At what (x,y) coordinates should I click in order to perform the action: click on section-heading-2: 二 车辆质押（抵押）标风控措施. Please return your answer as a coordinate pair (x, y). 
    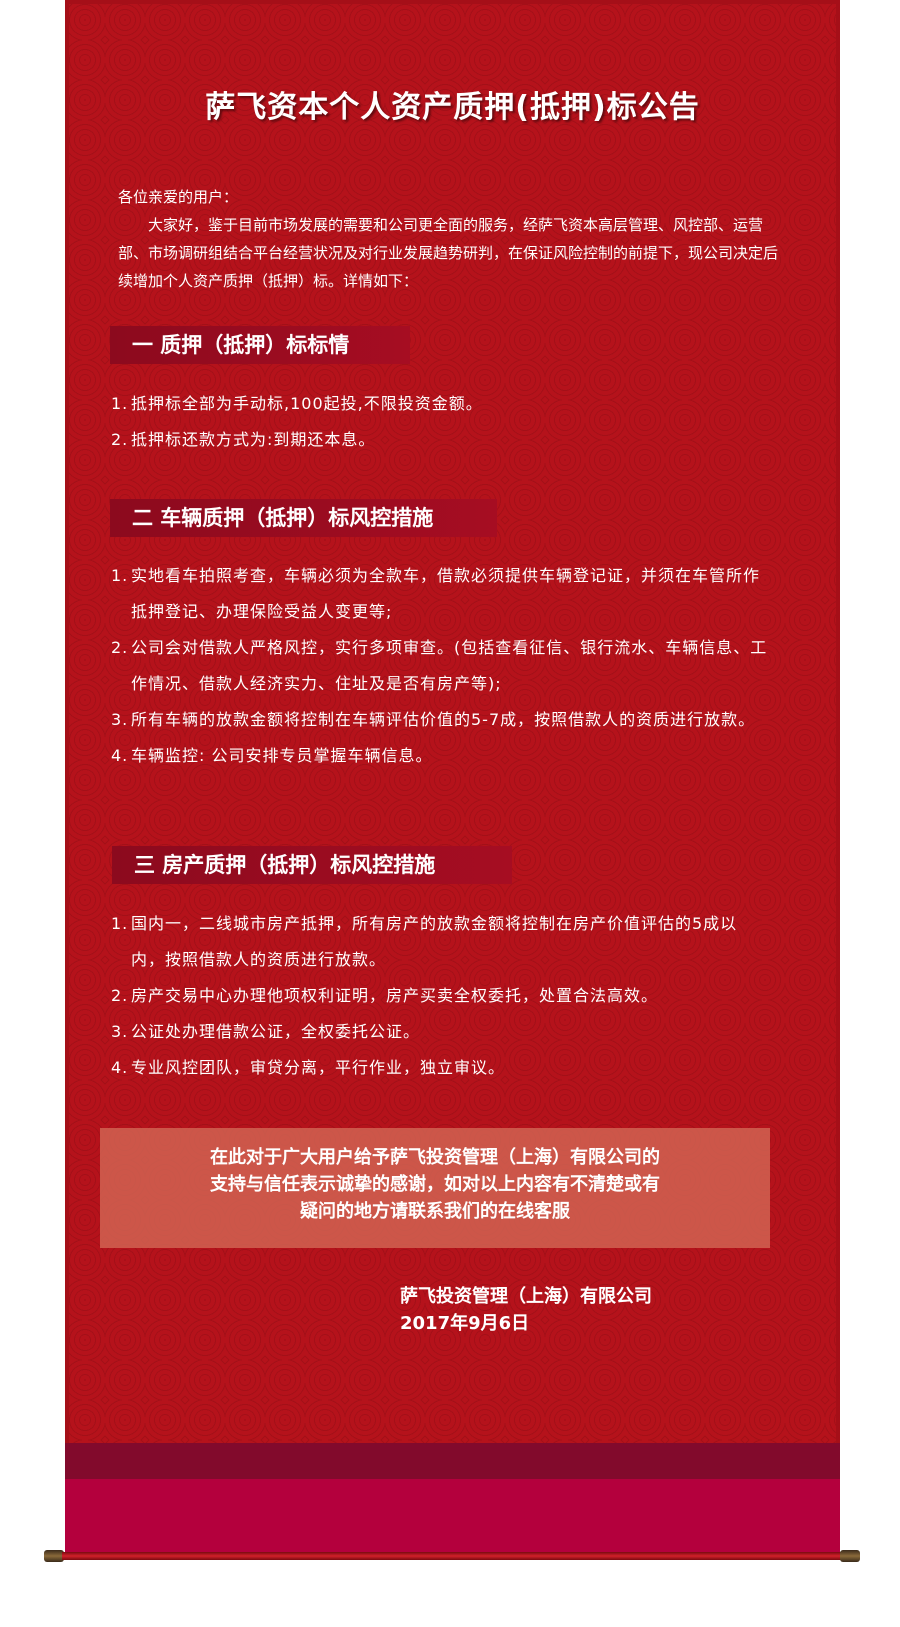
    Looking at the image, I should click on (303, 518).